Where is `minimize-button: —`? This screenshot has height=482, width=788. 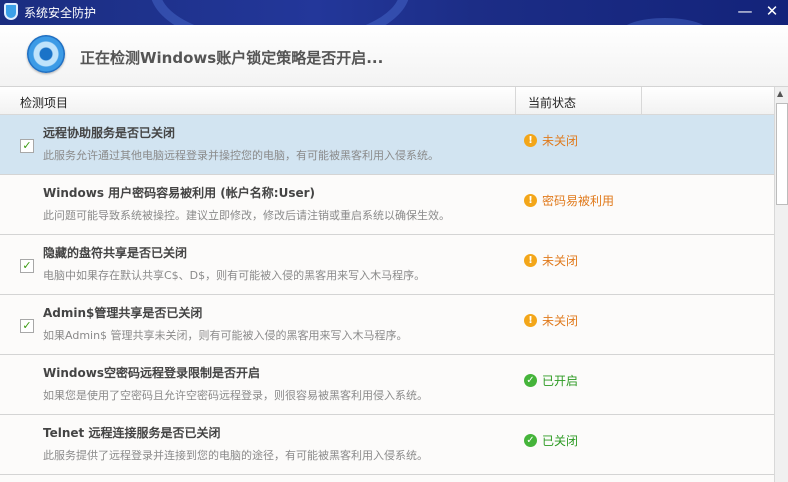 minimize-button: — is located at coordinates (745, 11).